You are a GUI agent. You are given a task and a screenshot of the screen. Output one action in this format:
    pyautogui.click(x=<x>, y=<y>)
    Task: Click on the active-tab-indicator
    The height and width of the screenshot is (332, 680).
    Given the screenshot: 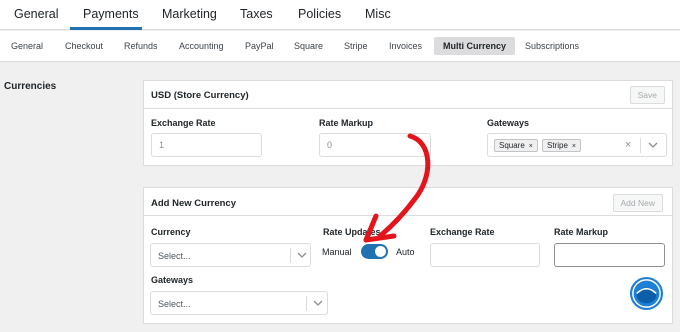 What is the action you would take?
    pyautogui.click(x=106, y=28)
    